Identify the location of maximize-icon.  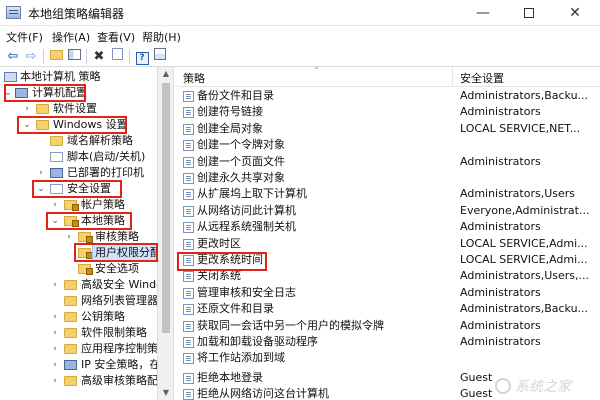
(529, 13).